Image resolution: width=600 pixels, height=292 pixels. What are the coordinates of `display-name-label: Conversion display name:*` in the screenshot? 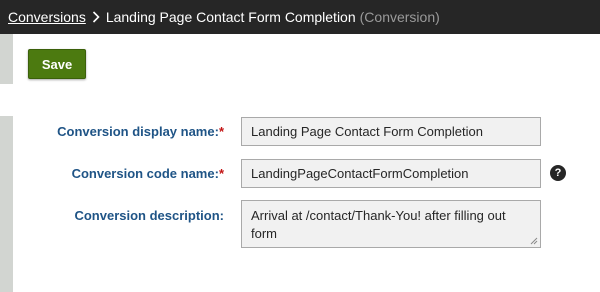 It's located at (140, 131).